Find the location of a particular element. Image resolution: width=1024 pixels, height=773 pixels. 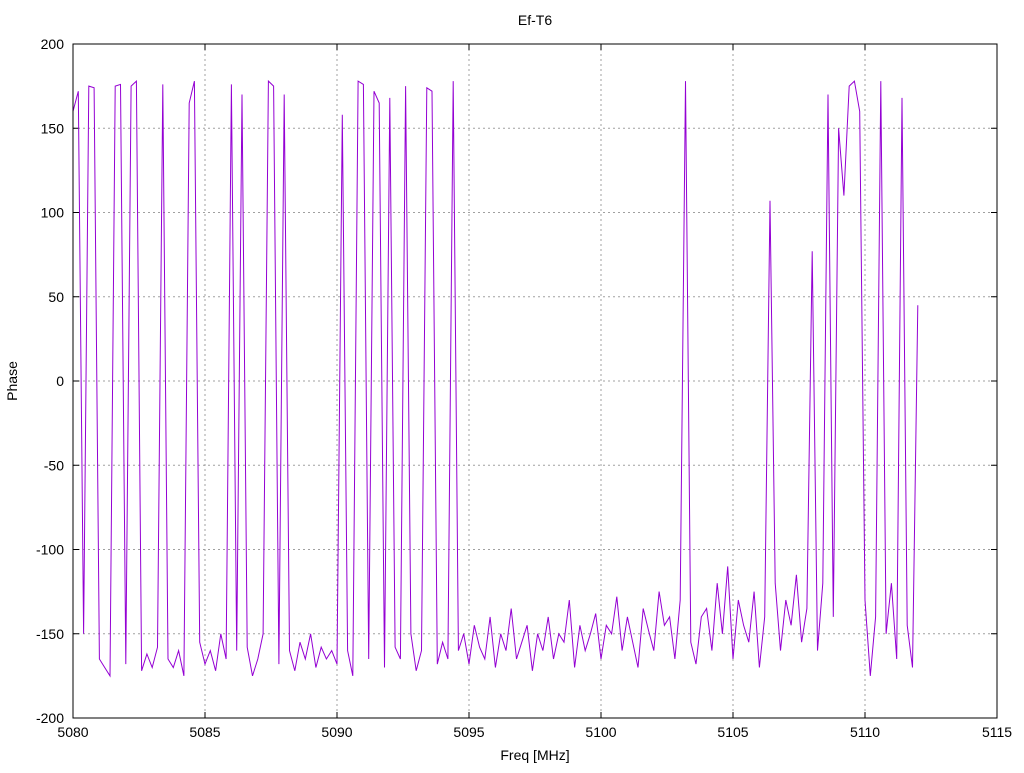

x-tick-label: 5115 is located at coordinates (997, 732).